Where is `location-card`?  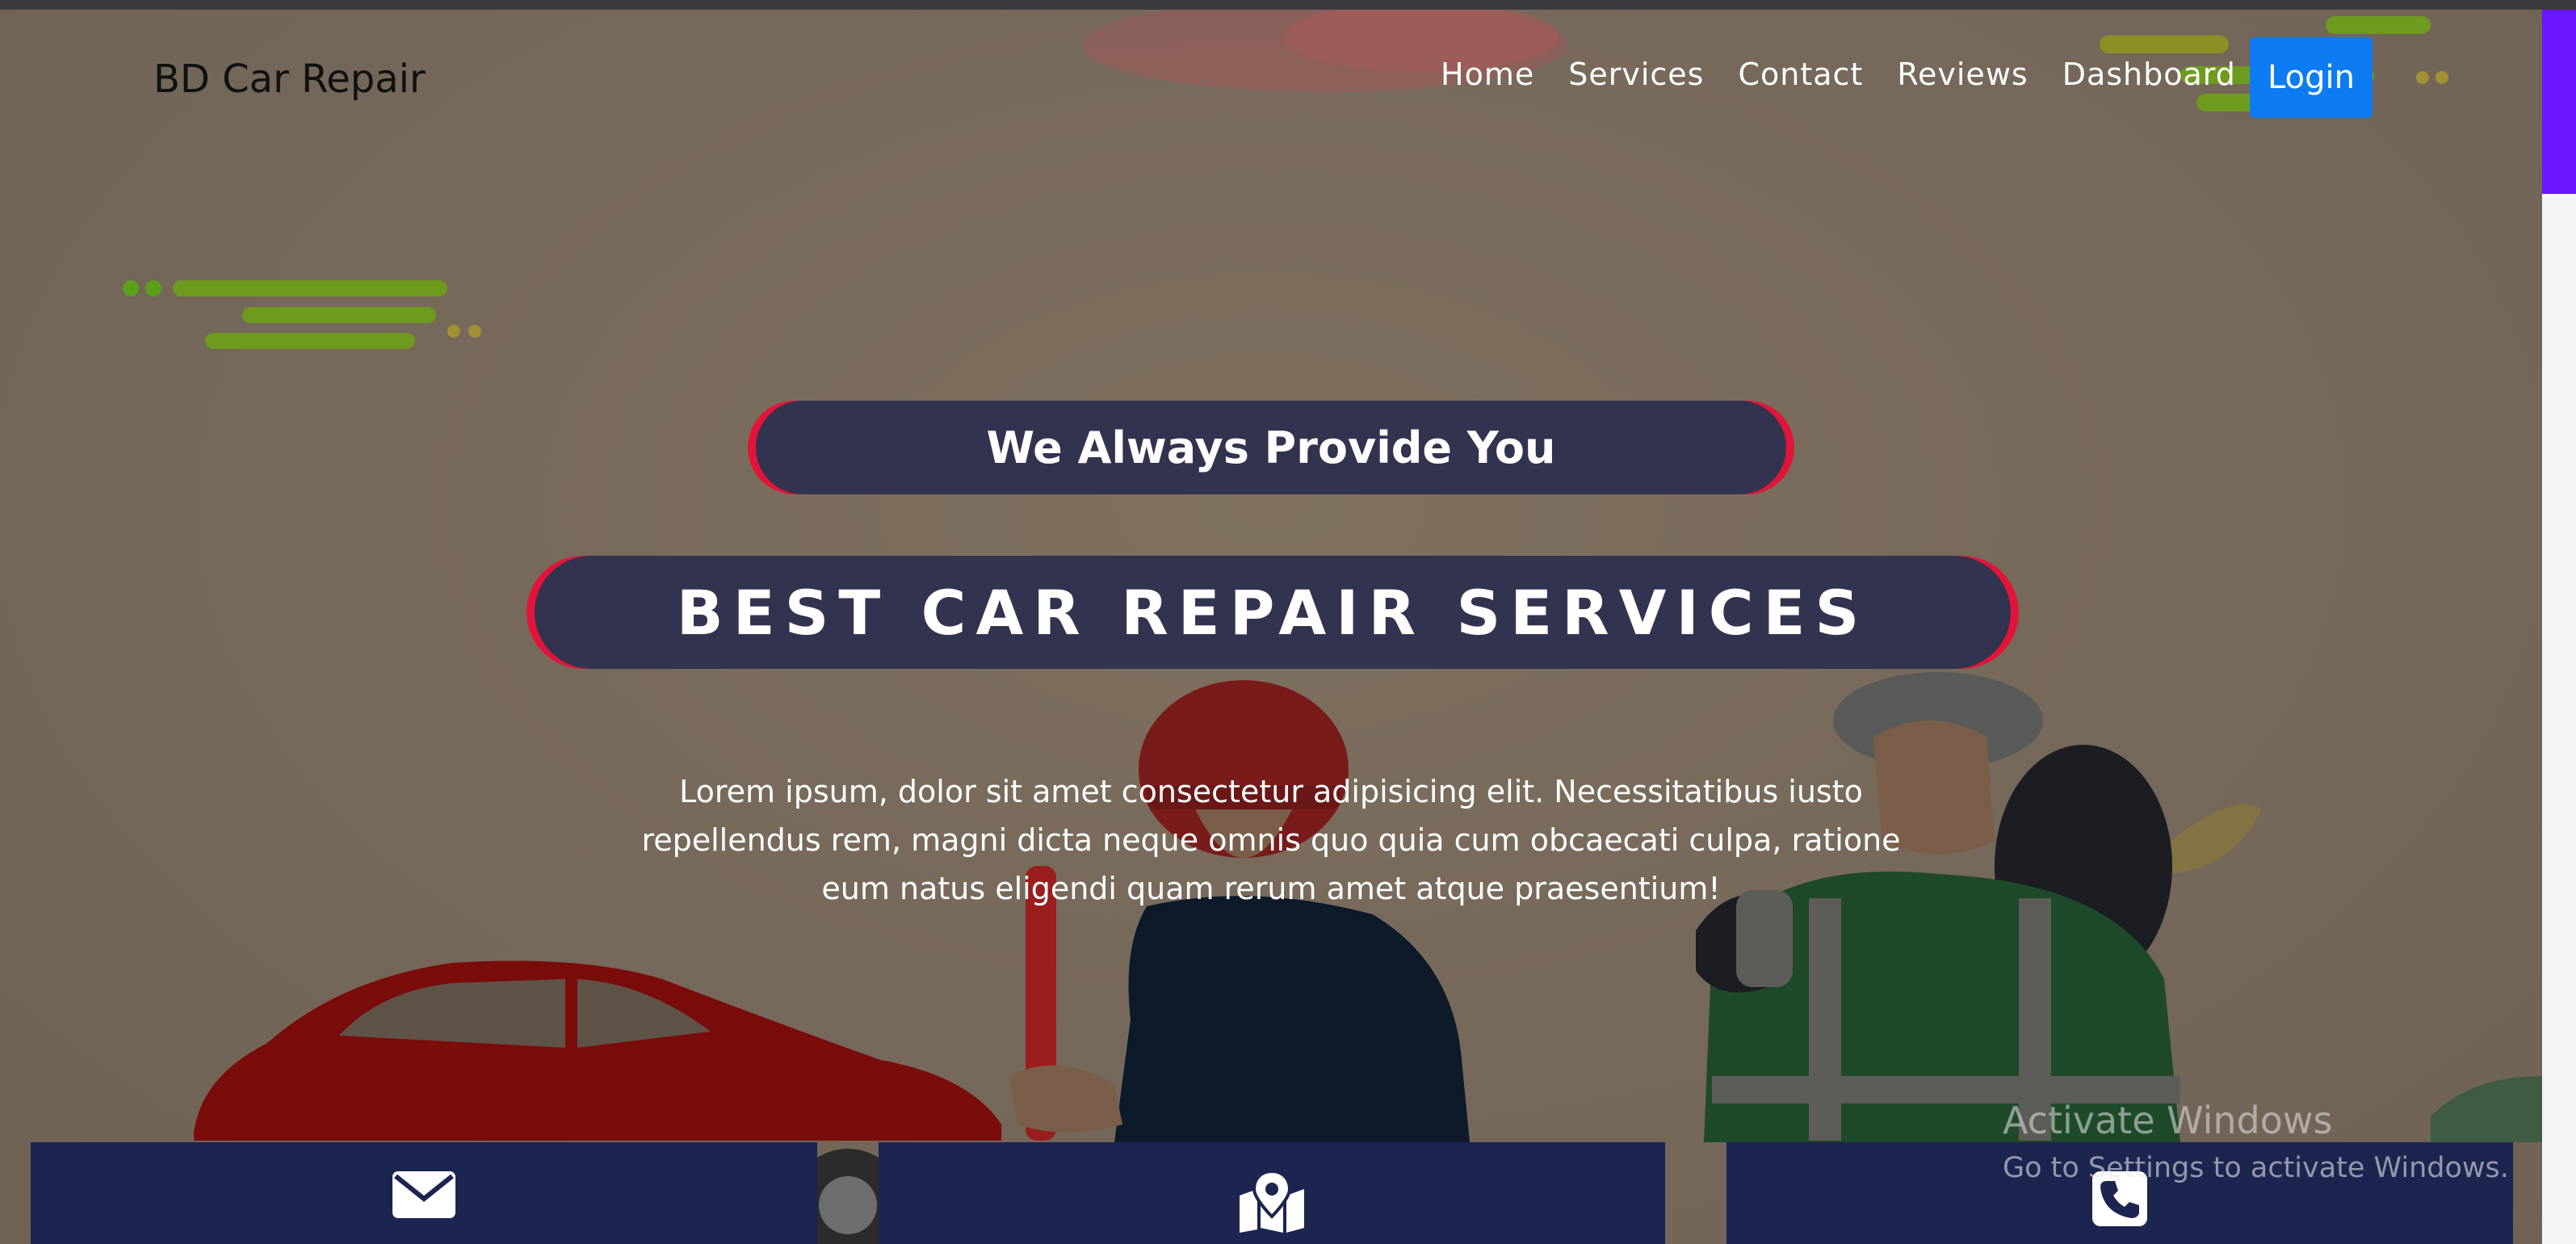
location-card is located at coordinates (1272, 1193).